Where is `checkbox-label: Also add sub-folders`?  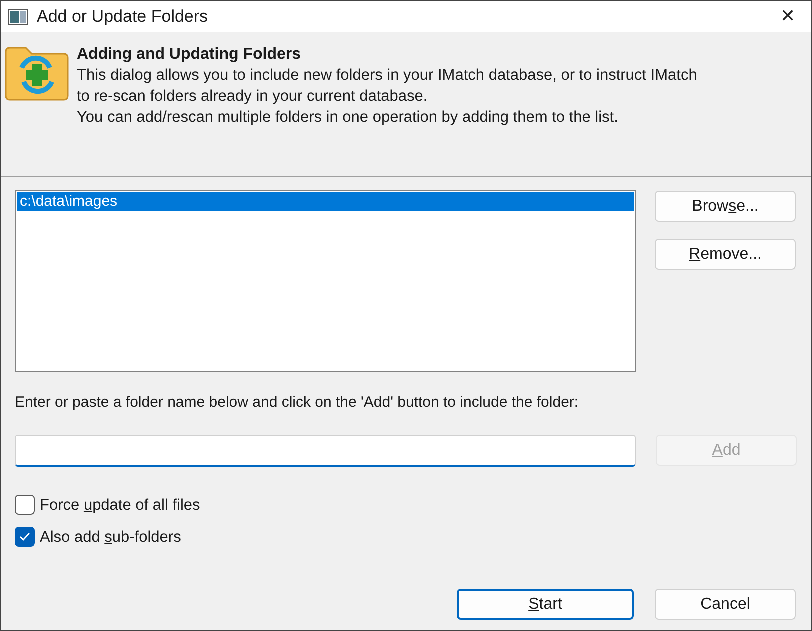 checkbox-label: Also add sub-folders is located at coordinates (111, 537).